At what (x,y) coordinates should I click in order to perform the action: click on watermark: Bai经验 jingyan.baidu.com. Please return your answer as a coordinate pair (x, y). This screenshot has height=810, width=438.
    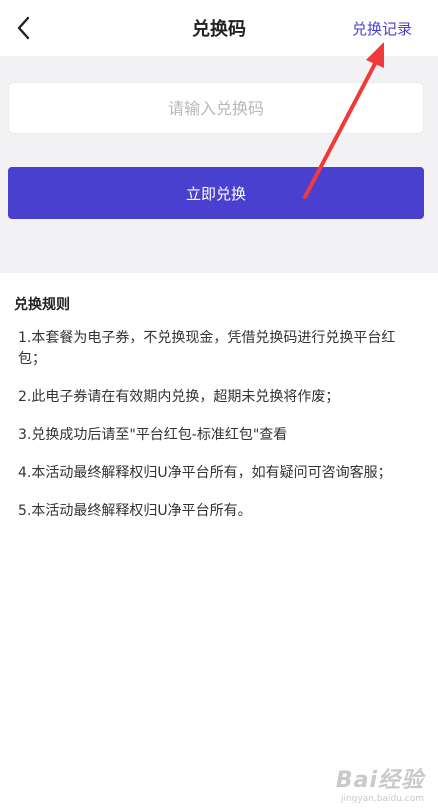
    Looking at the image, I should click on (380, 783).